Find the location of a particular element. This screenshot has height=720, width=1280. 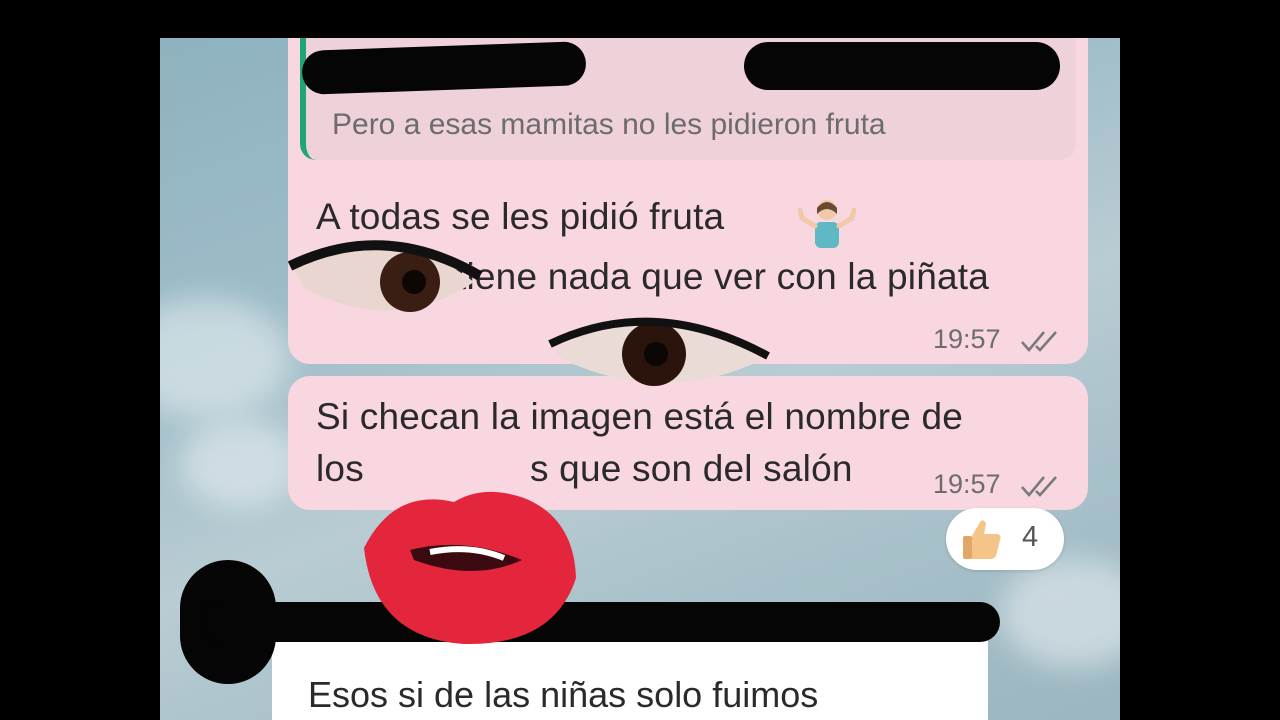

reaction-pill: 4 is located at coordinates (1005, 539).